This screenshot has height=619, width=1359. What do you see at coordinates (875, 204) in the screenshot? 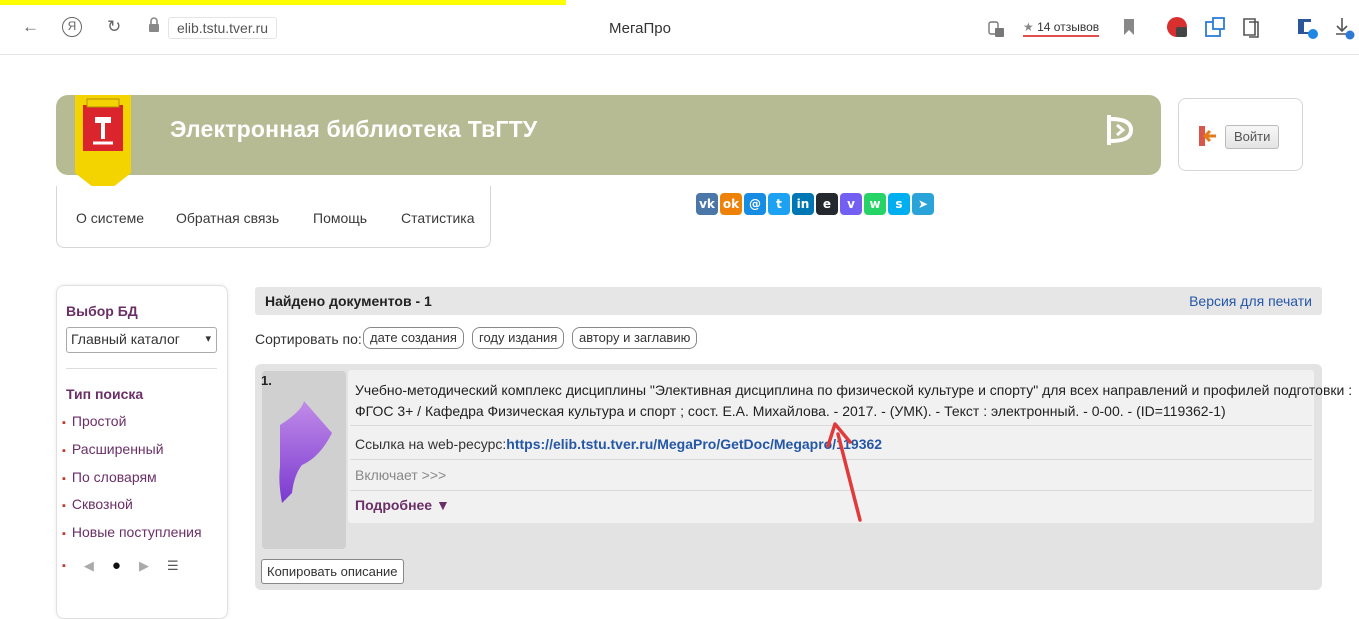
I see `whatsapp-icon: w` at bounding box center [875, 204].